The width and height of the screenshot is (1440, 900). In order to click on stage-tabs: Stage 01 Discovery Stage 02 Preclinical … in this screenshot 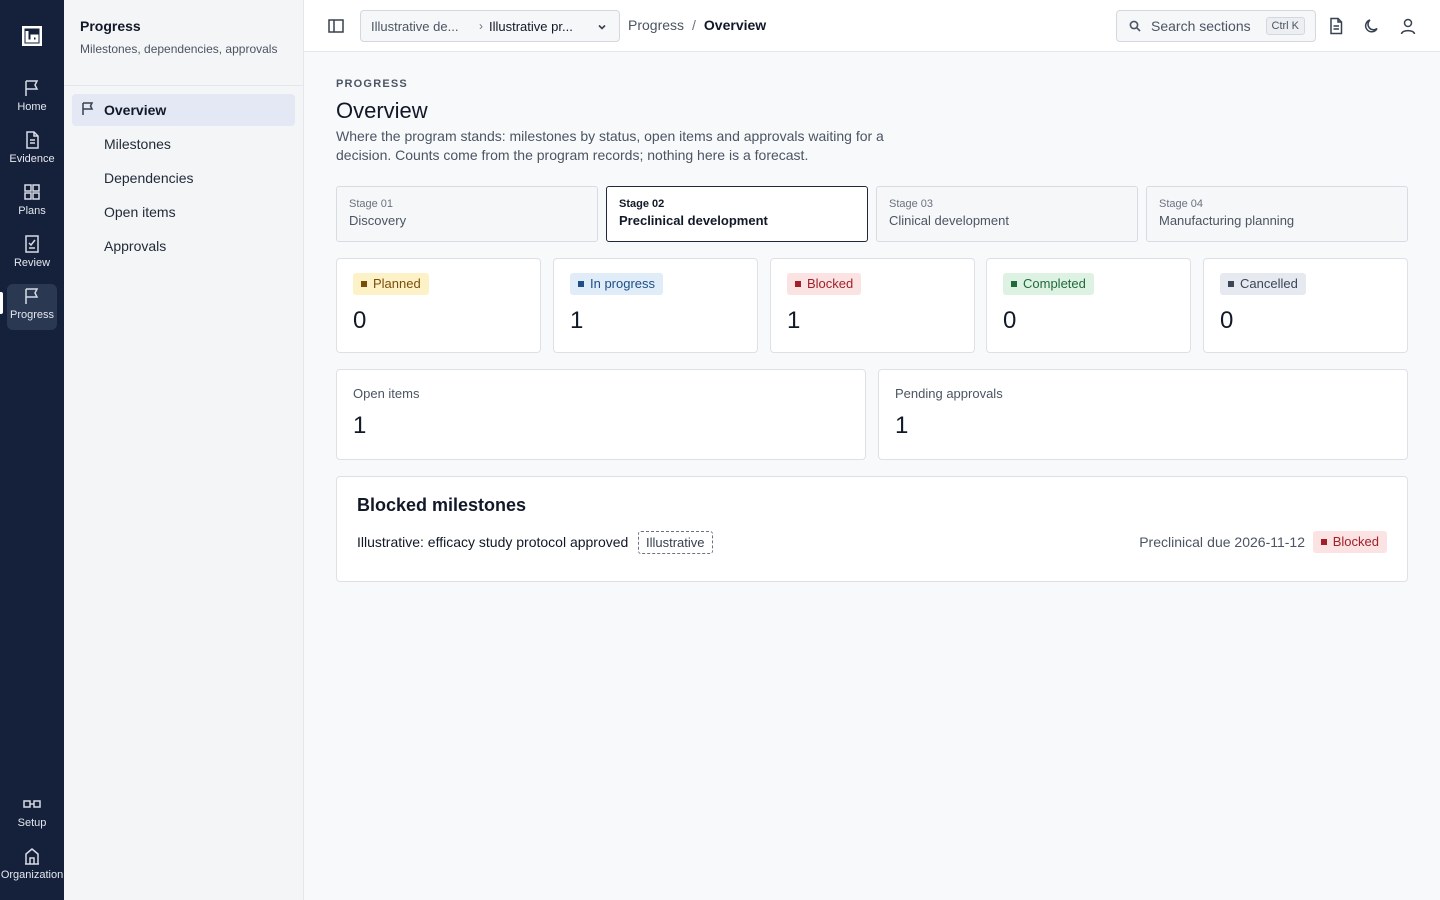, I will do `click(872, 214)`.